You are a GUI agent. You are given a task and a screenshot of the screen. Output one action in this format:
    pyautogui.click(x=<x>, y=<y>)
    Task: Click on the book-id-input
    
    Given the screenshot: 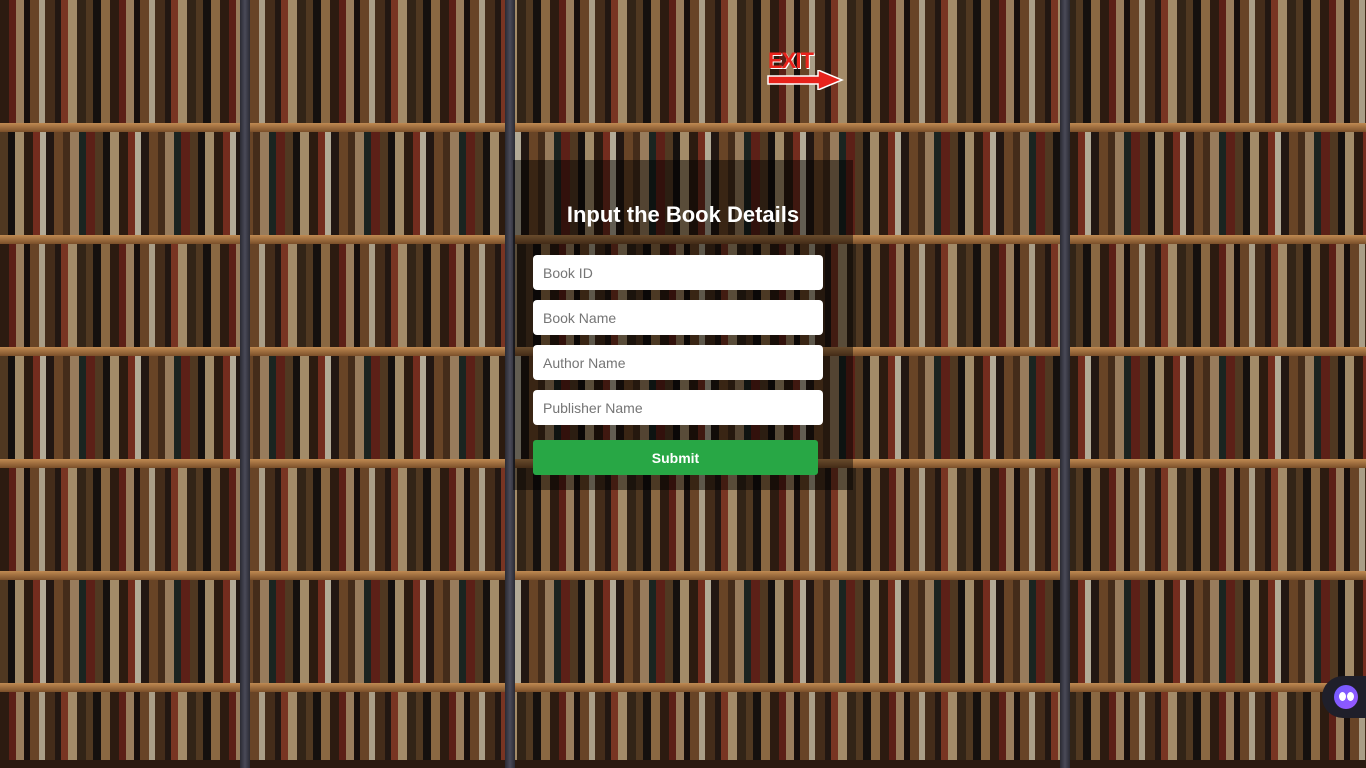 What is the action you would take?
    pyautogui.click(x=678, y=272)
    